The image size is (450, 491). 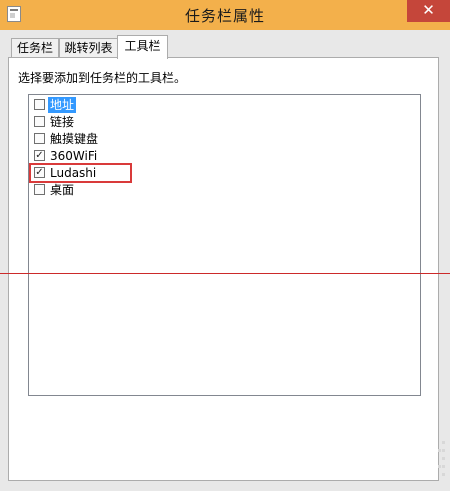 I want to click on list-item-address: 地址, so click(x=133, y=105).